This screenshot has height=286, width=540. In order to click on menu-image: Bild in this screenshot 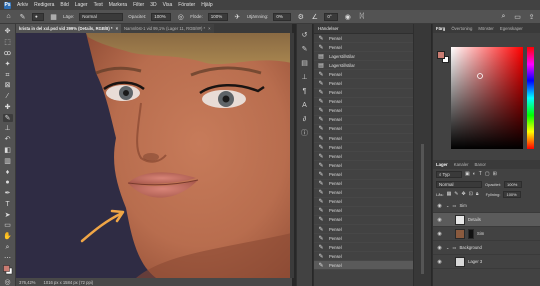, I will do `click(64, 5)`.